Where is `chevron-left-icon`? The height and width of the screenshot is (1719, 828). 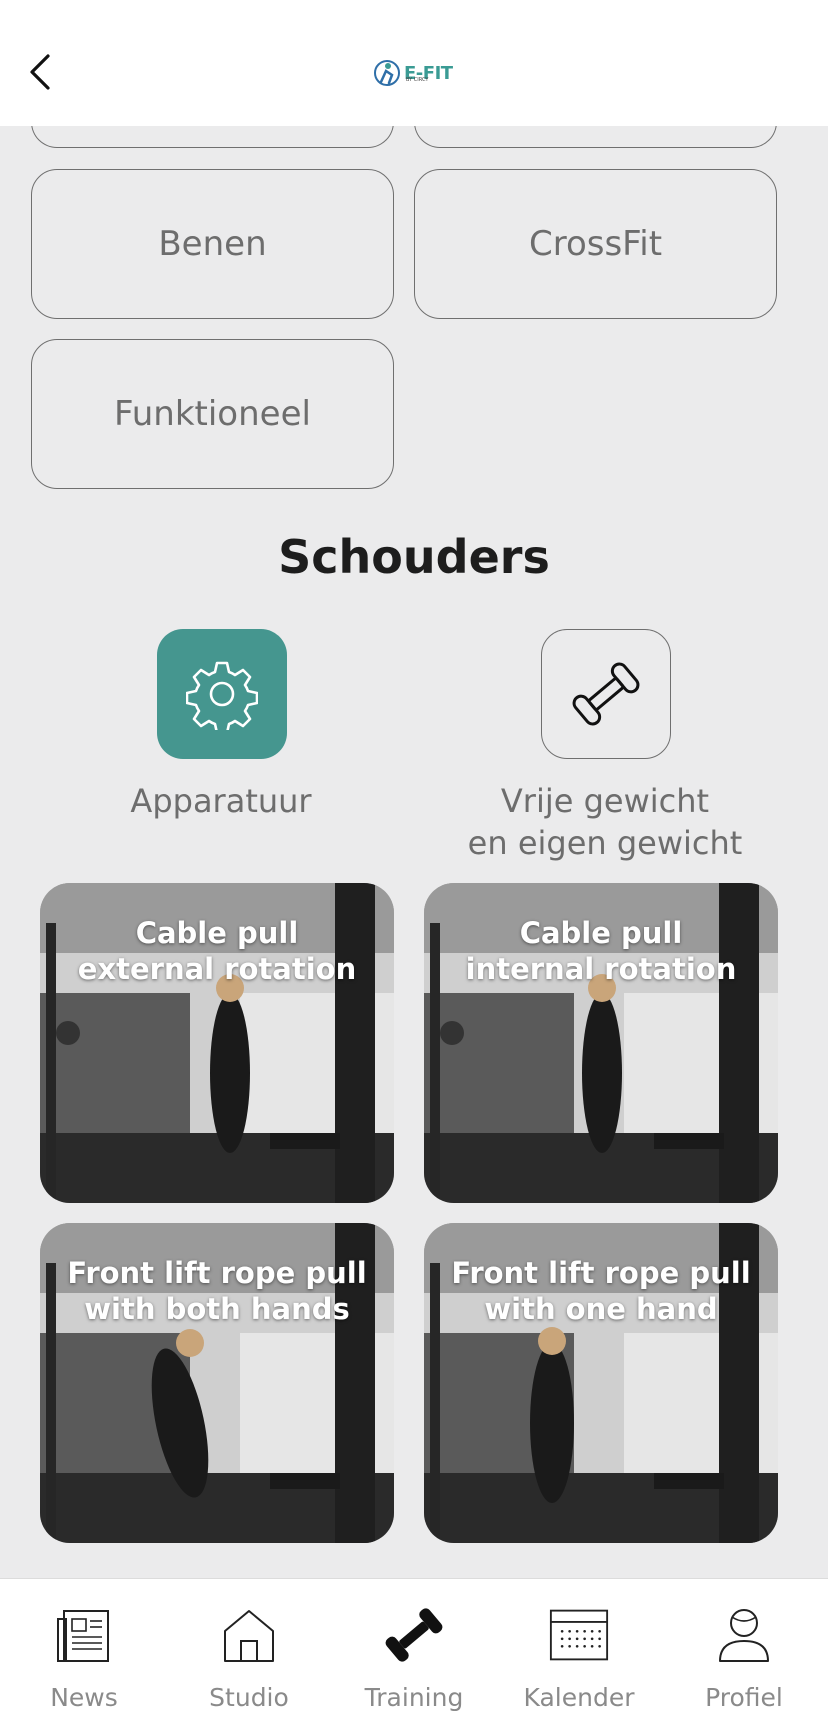 chevron-left-icon is located at coordinates (40, 72).